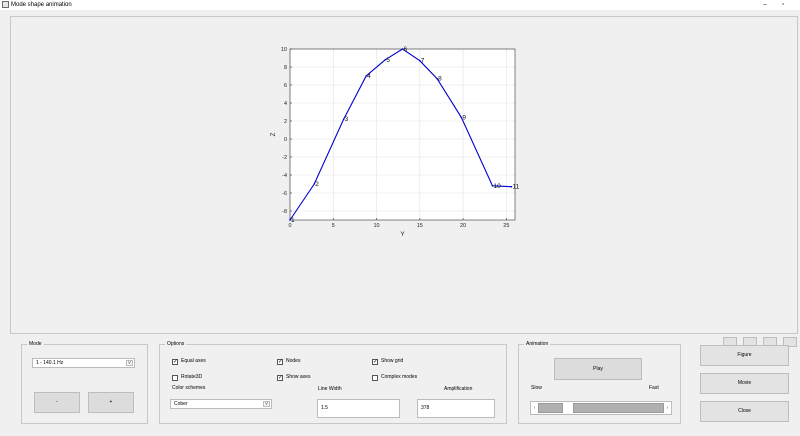  Describe the element at coordinates (285, 140) in the screenshot. I see `y-tick-label: 0` at that location.